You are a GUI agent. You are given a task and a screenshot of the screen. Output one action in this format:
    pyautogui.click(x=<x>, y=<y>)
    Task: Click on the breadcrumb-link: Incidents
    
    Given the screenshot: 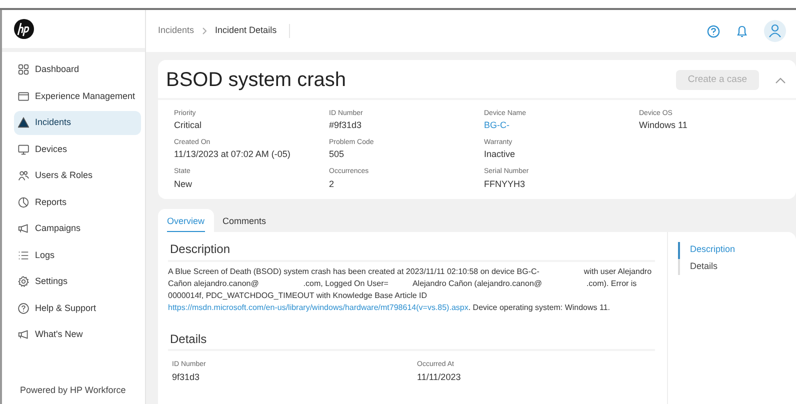 What is the action you would take?
    pyautogui.click(x=176, y=31)
    